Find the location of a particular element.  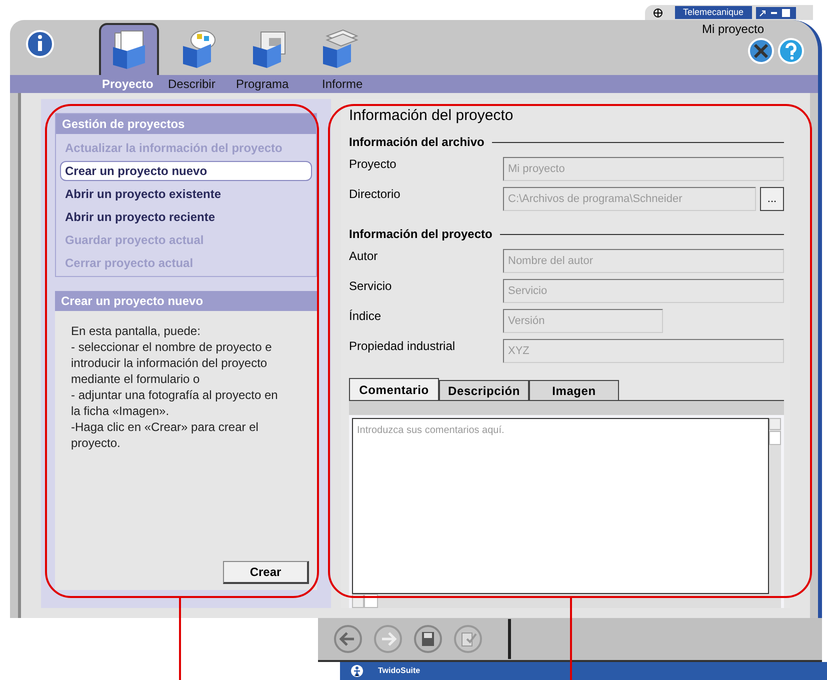

section-title: Gestión de proyectos is located at coordinates (186, 124).